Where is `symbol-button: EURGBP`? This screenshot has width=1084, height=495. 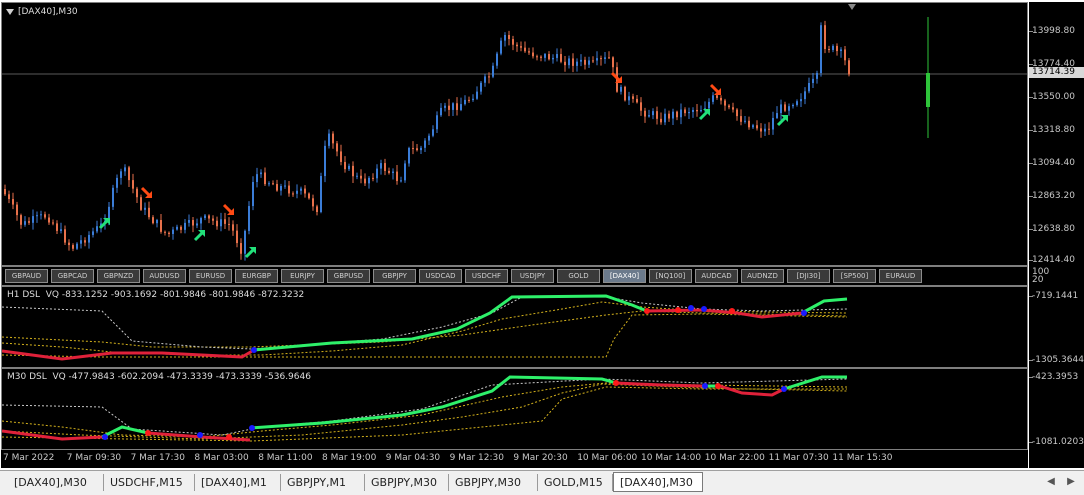 symbol-button: EURGBP is located at coordinates (256, 276).